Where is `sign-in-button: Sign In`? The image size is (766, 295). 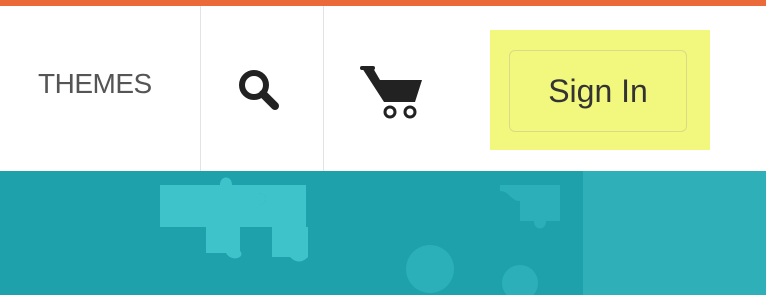 sign-in-button: Sign In is located at coordinates (598, 91).